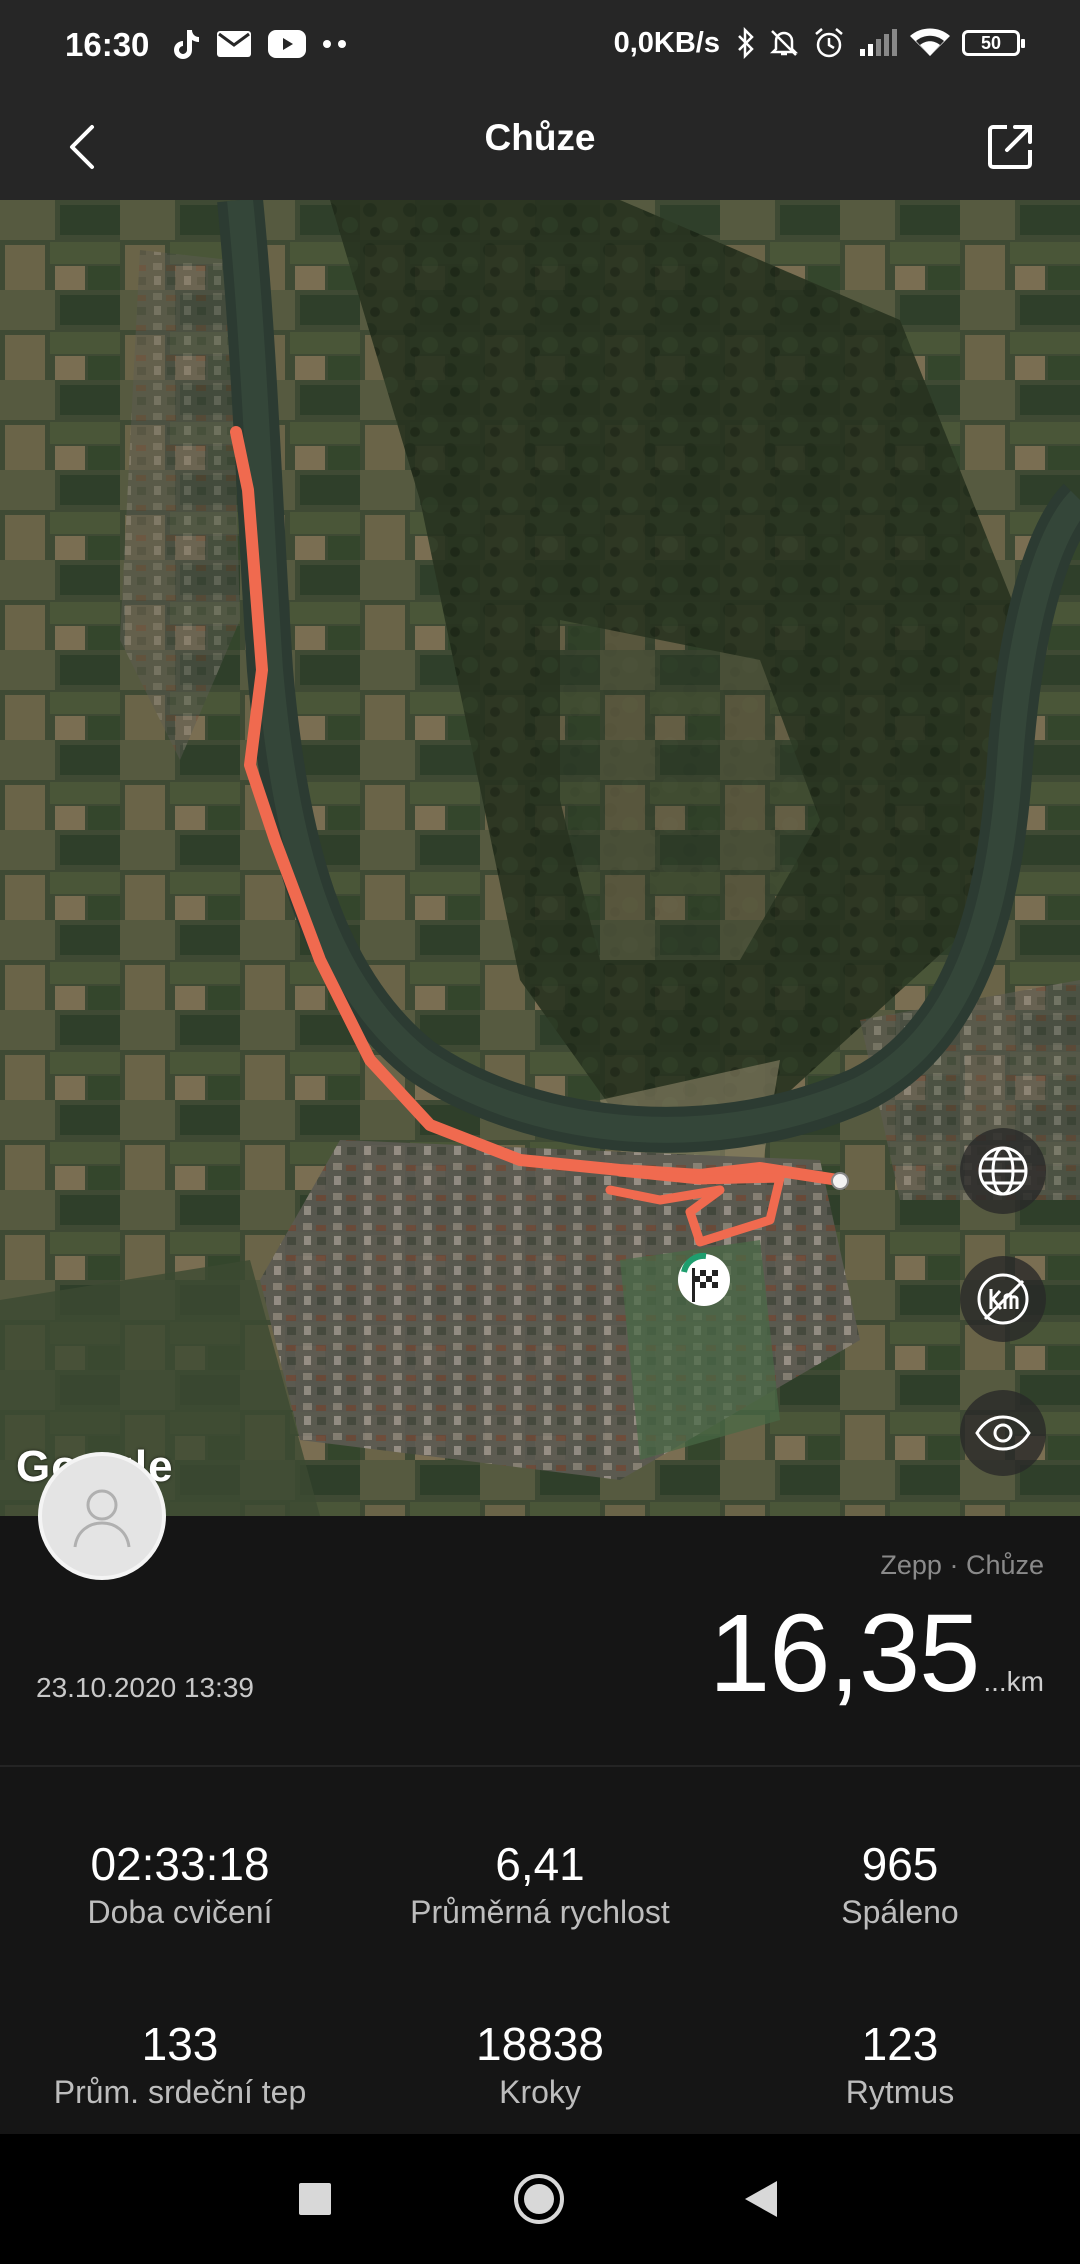  I want to click on user-icon, so click(102, 1518).